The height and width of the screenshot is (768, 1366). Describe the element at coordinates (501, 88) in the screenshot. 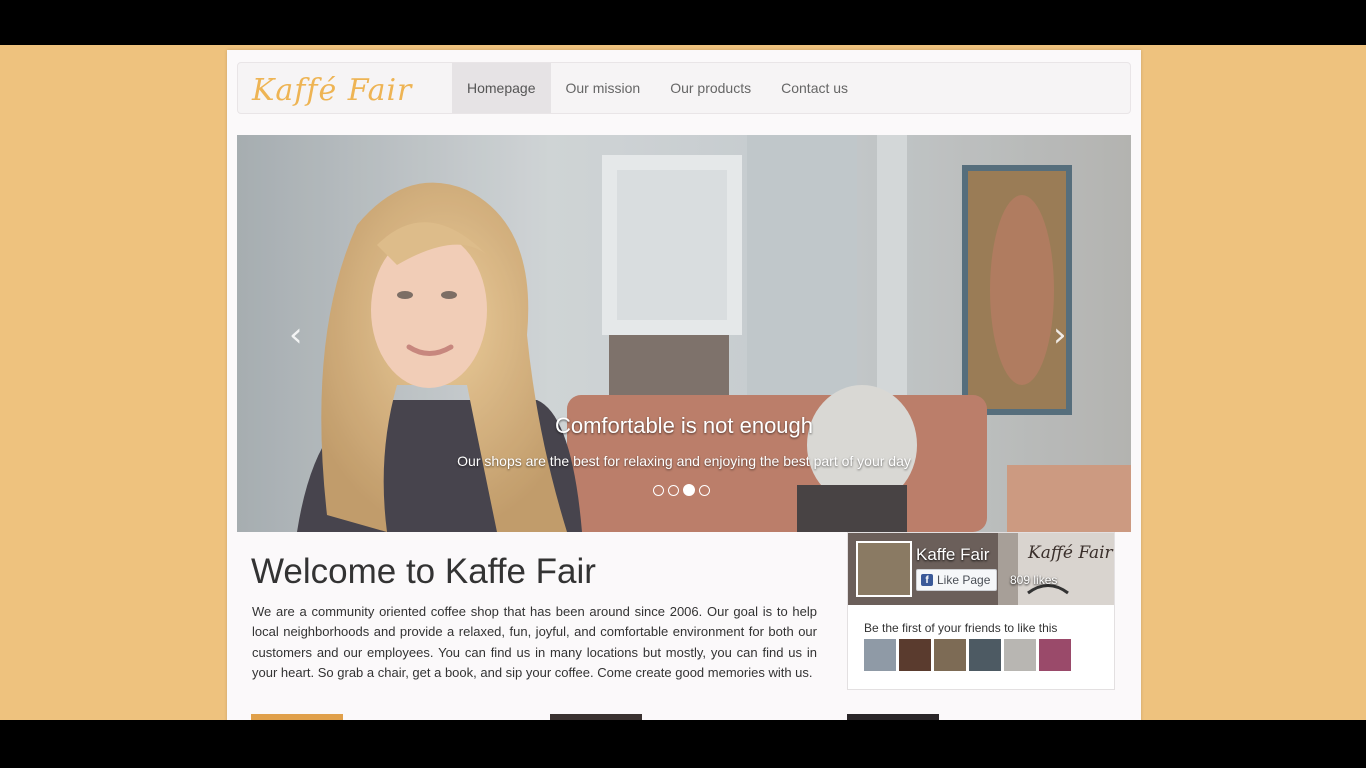

I see `nav-item-homepage: Homepage` at that location.